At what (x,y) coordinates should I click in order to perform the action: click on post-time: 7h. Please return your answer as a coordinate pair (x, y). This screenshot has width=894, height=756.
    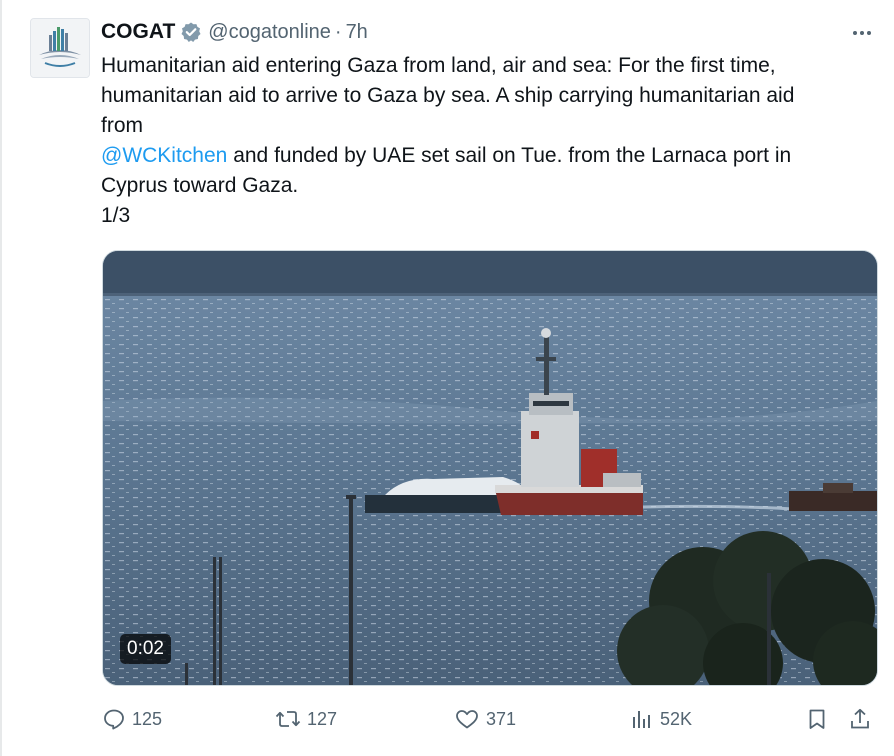
    Looking at the image, I should click on (357, 32).